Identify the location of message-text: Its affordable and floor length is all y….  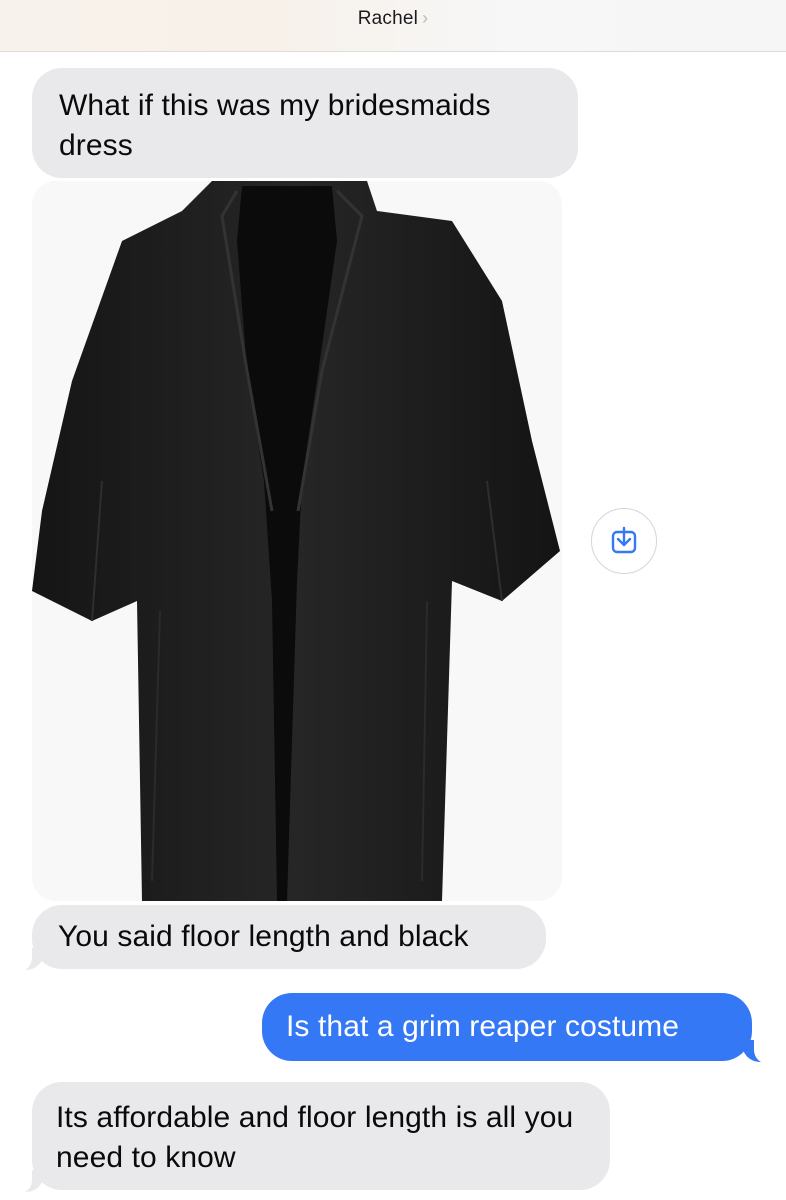
(315, 1137).